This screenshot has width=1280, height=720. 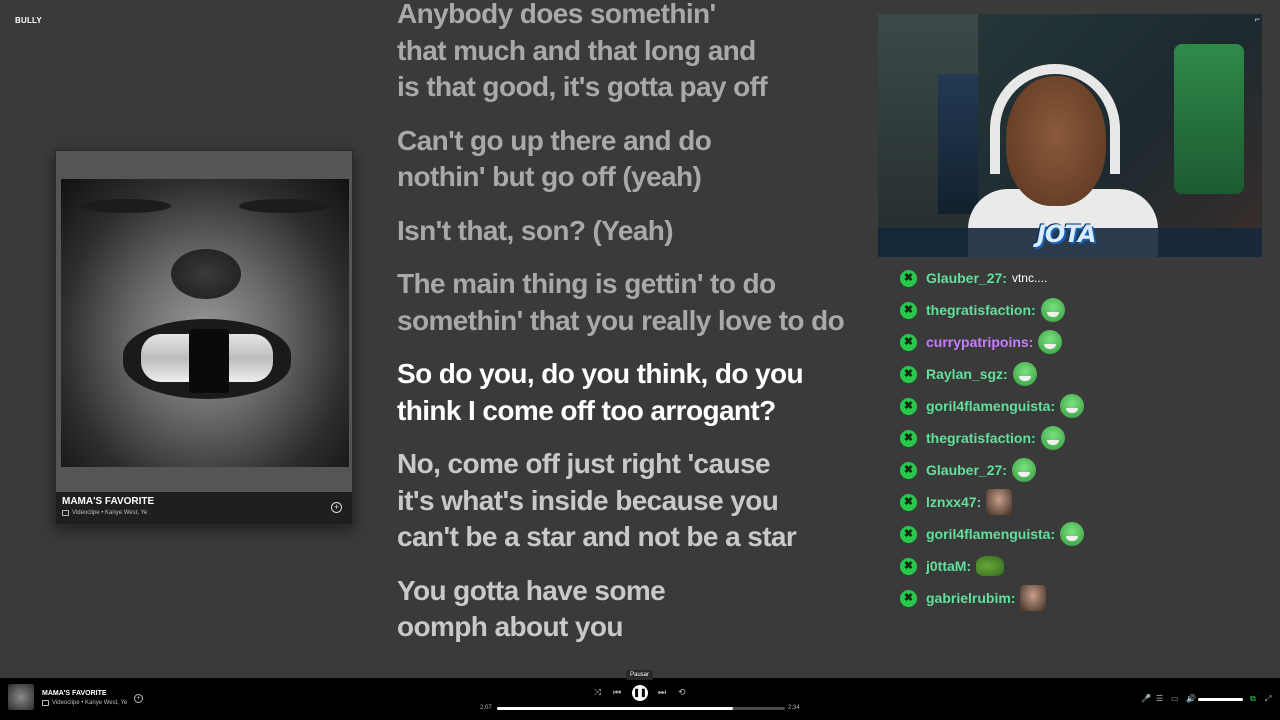 What do you see at coordinates (990, 566) in the screenshot?
I see `emote-frog-icon` at bounding box center [990, 566].